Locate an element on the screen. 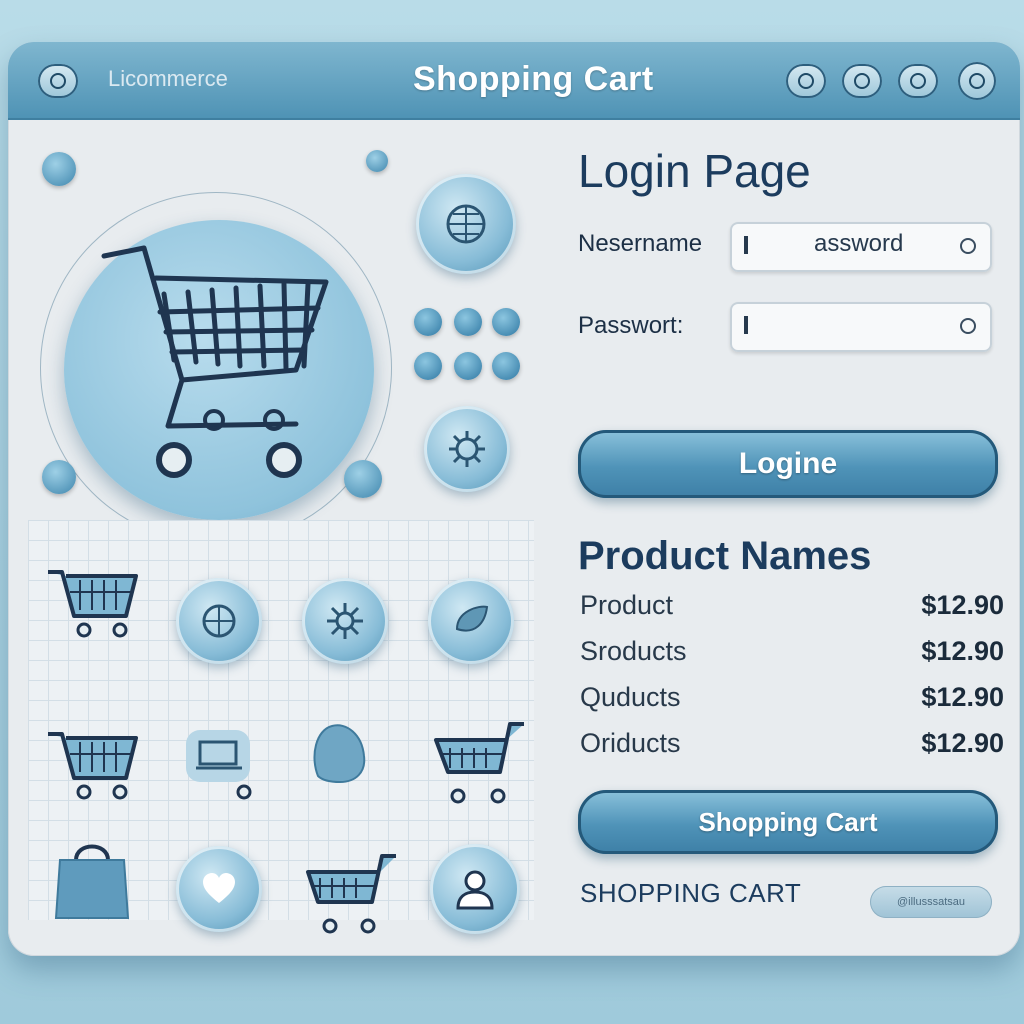 The width and height of the screenshot is (1024, 1024). title-bar: Licommerce Shopping Cart is located at coordinates (514, 81).